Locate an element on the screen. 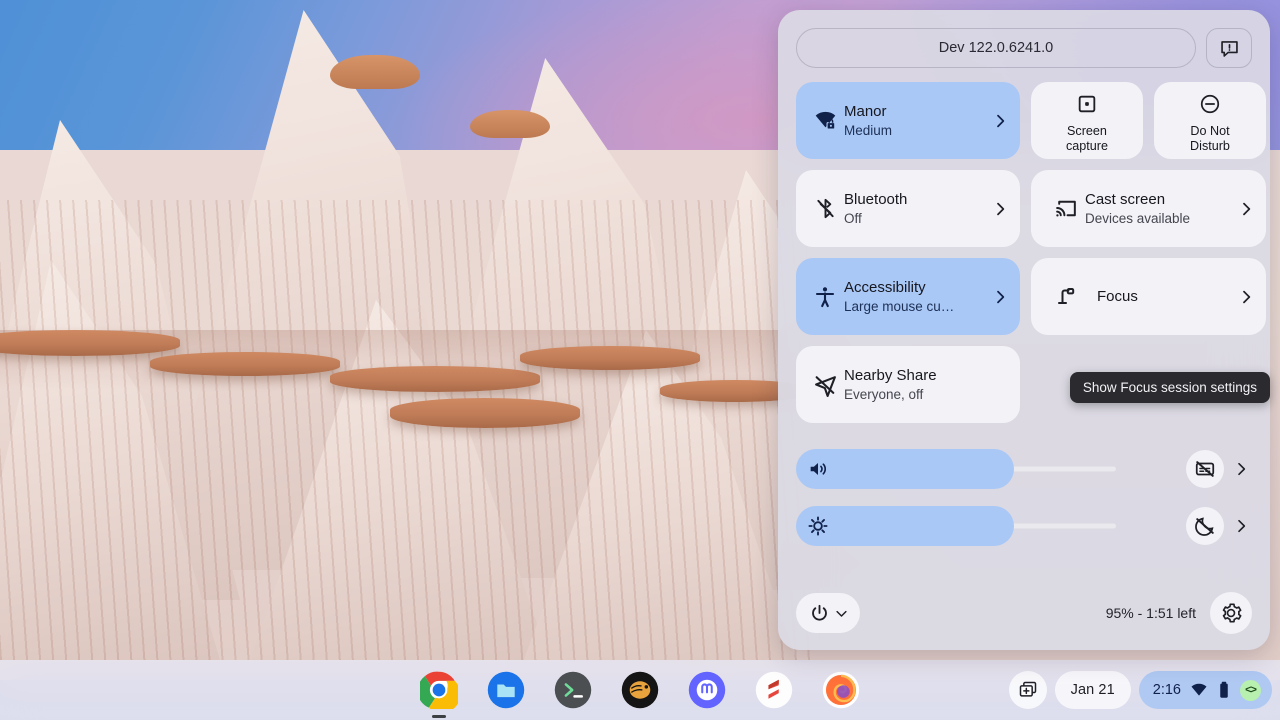 This screenshot has height=720, width=1280. tooltip-text: Show Focus session settings is located at coordinates (1169, 387).